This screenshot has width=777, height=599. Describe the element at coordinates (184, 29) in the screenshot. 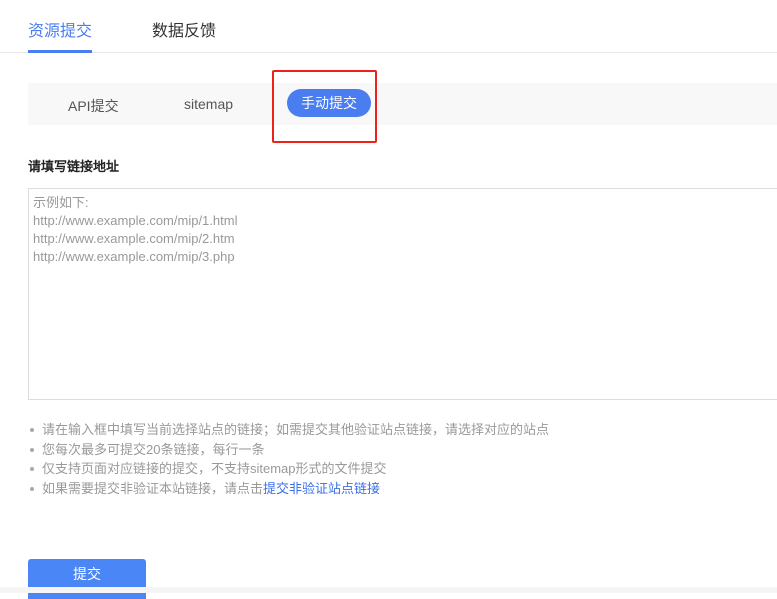

I see `tab-data-feedback: 数据反馈` at that location.